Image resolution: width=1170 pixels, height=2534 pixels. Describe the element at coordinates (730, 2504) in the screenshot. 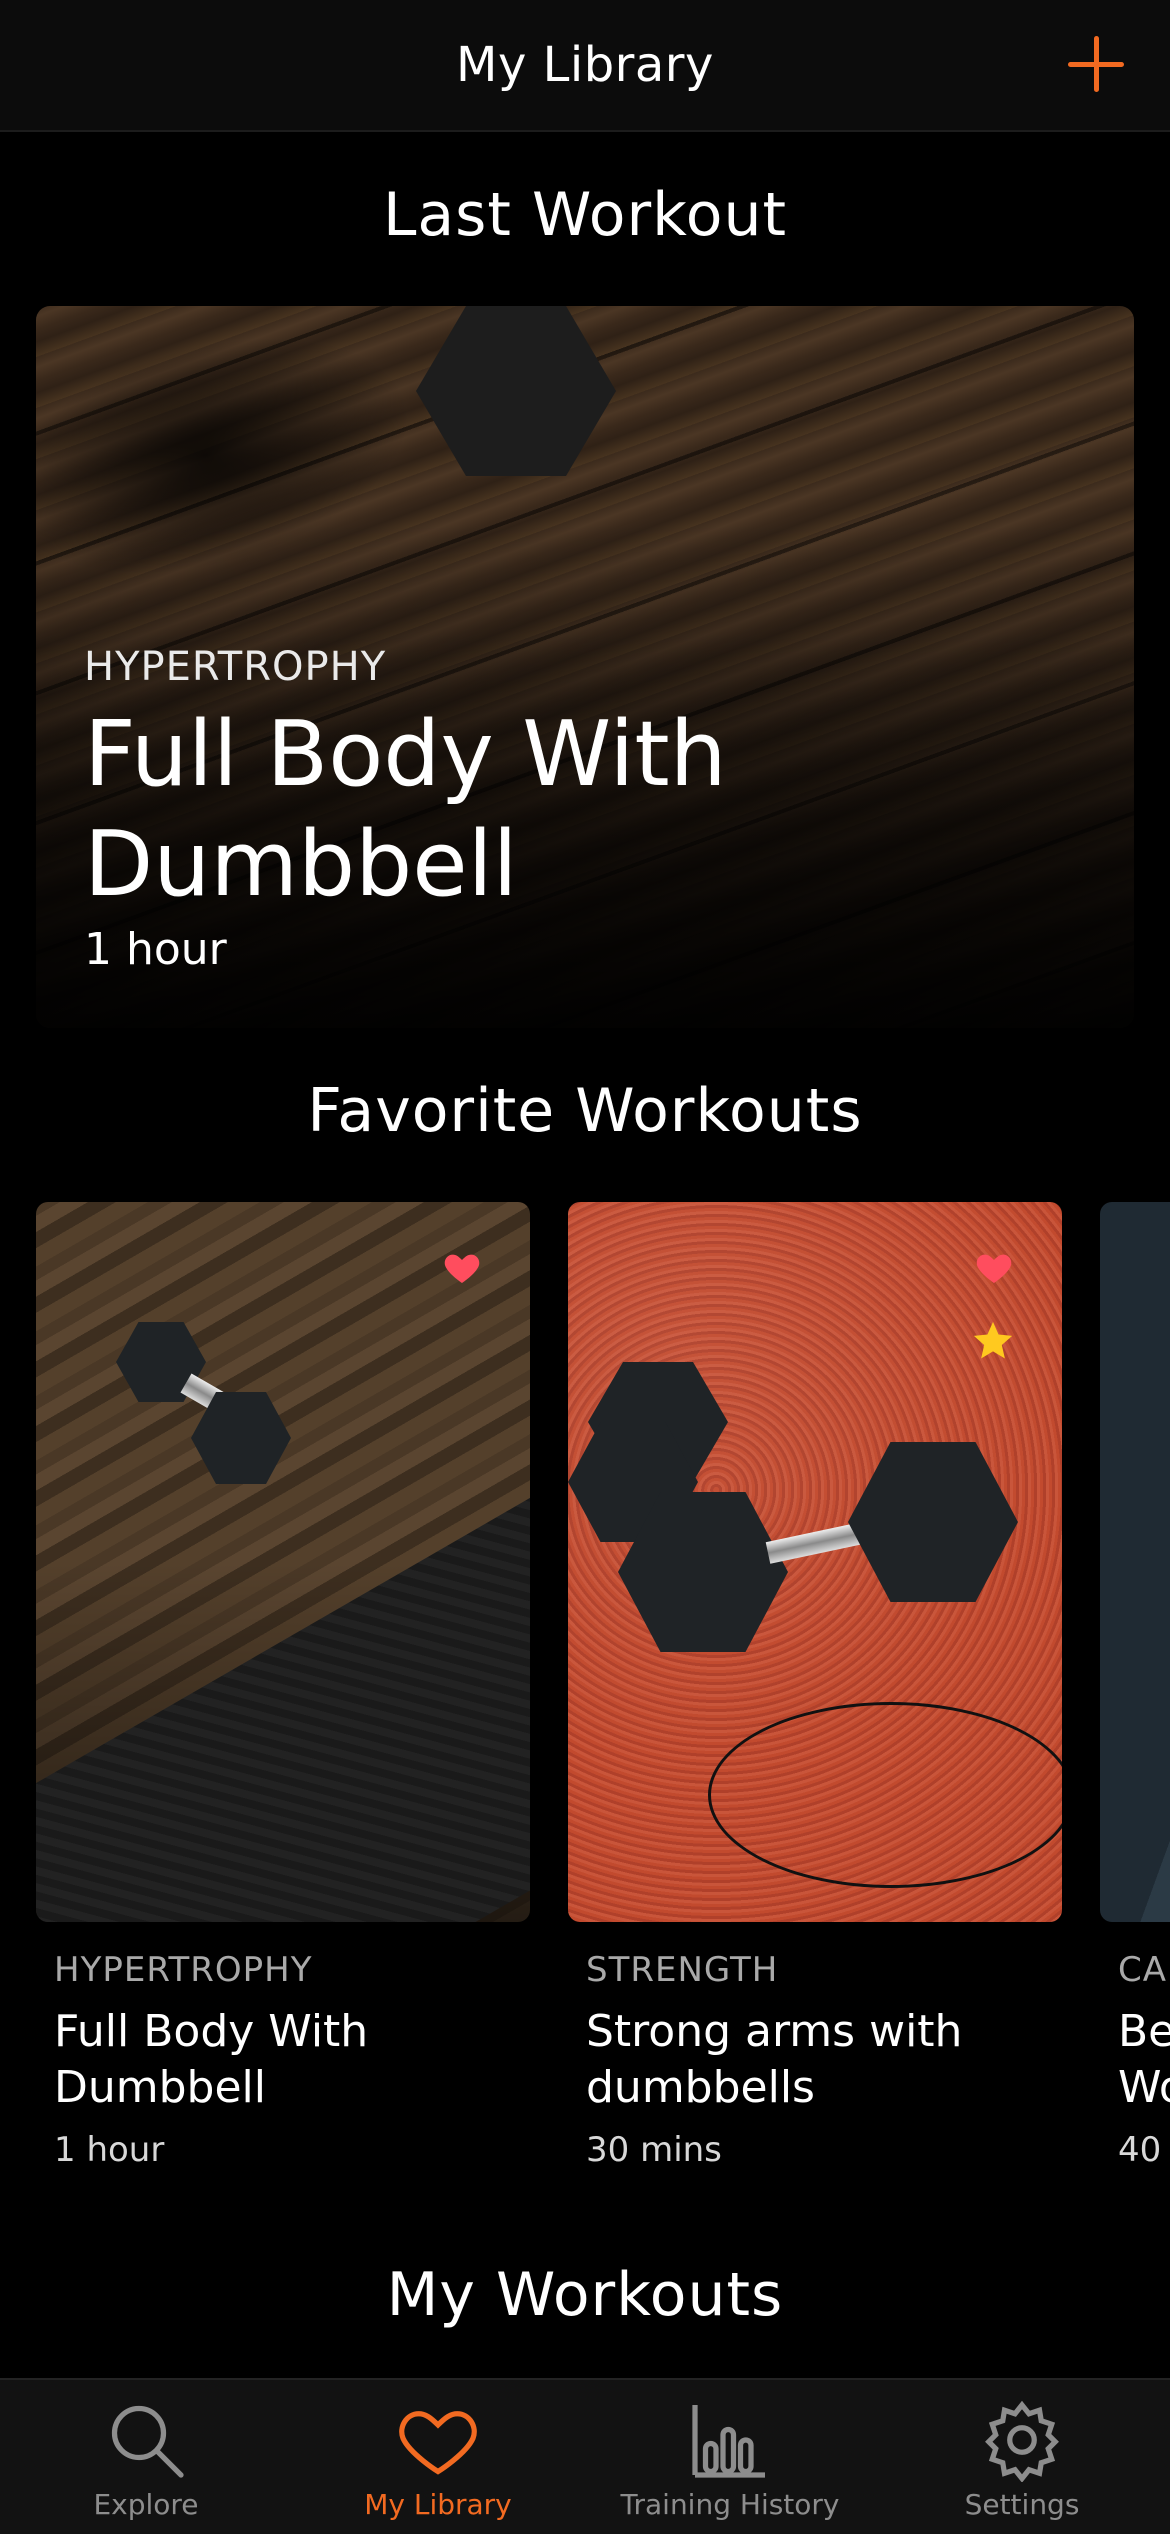

I see `tab-label: Training History` at that location.